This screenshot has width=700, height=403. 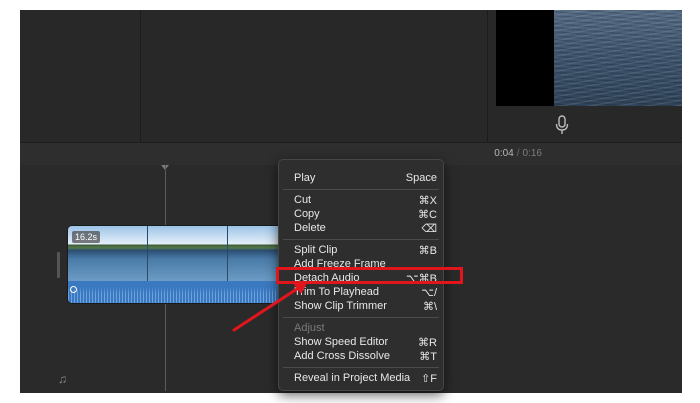 I want to click on library-pane, so click(x=80, y=76).